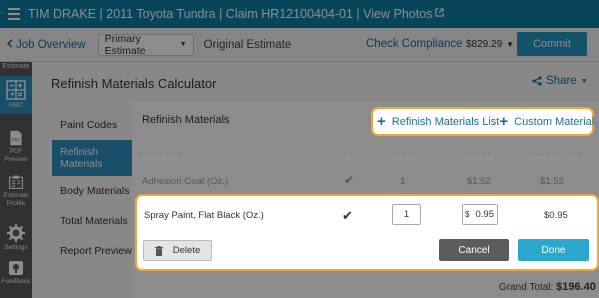 The height and width of the screenshot is (298, 599). I want to click on column-header: Unit Cost, so click(479, 157).